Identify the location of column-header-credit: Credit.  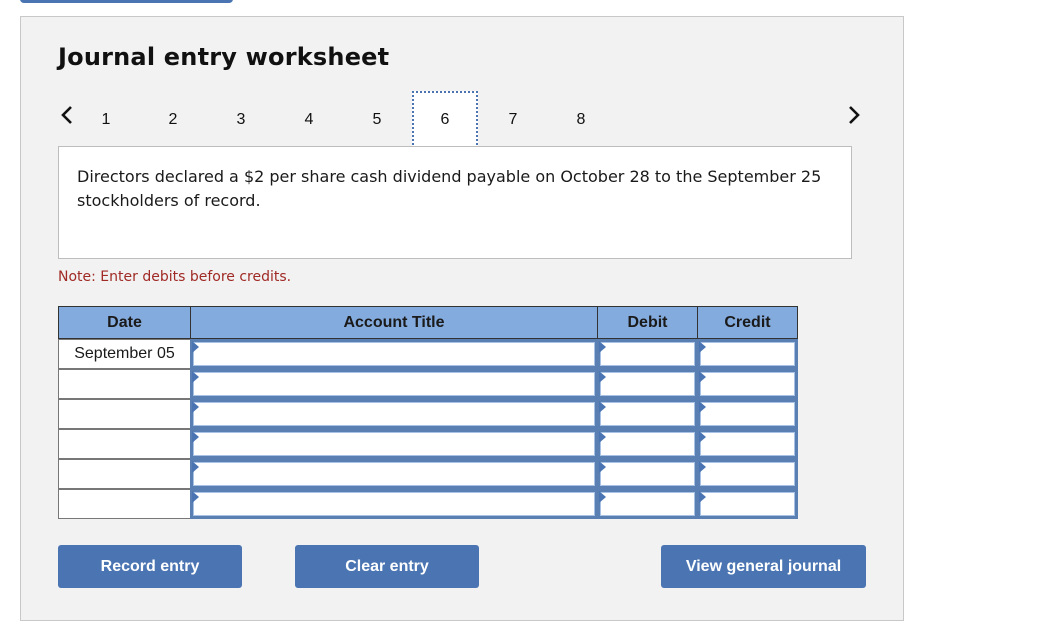
(747, 322).